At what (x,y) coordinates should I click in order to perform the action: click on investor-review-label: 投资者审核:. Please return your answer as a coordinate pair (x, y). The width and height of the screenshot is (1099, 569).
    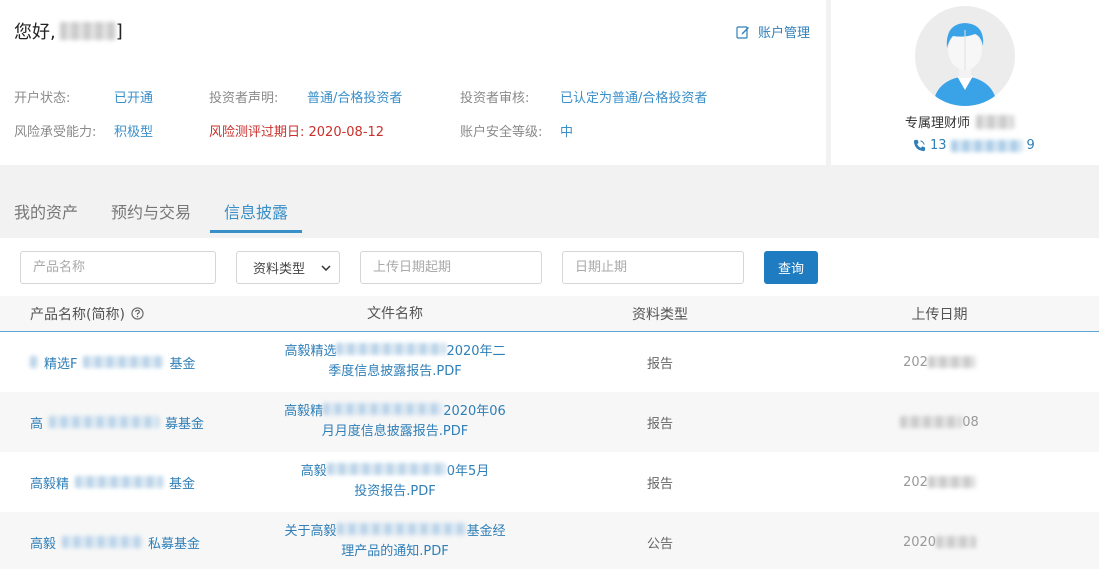
    Looking at the image, I should click on (495, 98).